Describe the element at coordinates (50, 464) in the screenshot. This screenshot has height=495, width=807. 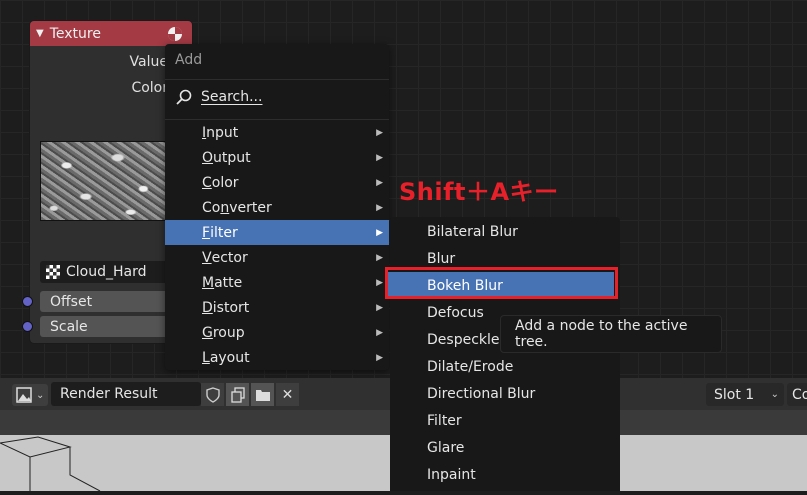
I see `cube-wireframe` at that location.